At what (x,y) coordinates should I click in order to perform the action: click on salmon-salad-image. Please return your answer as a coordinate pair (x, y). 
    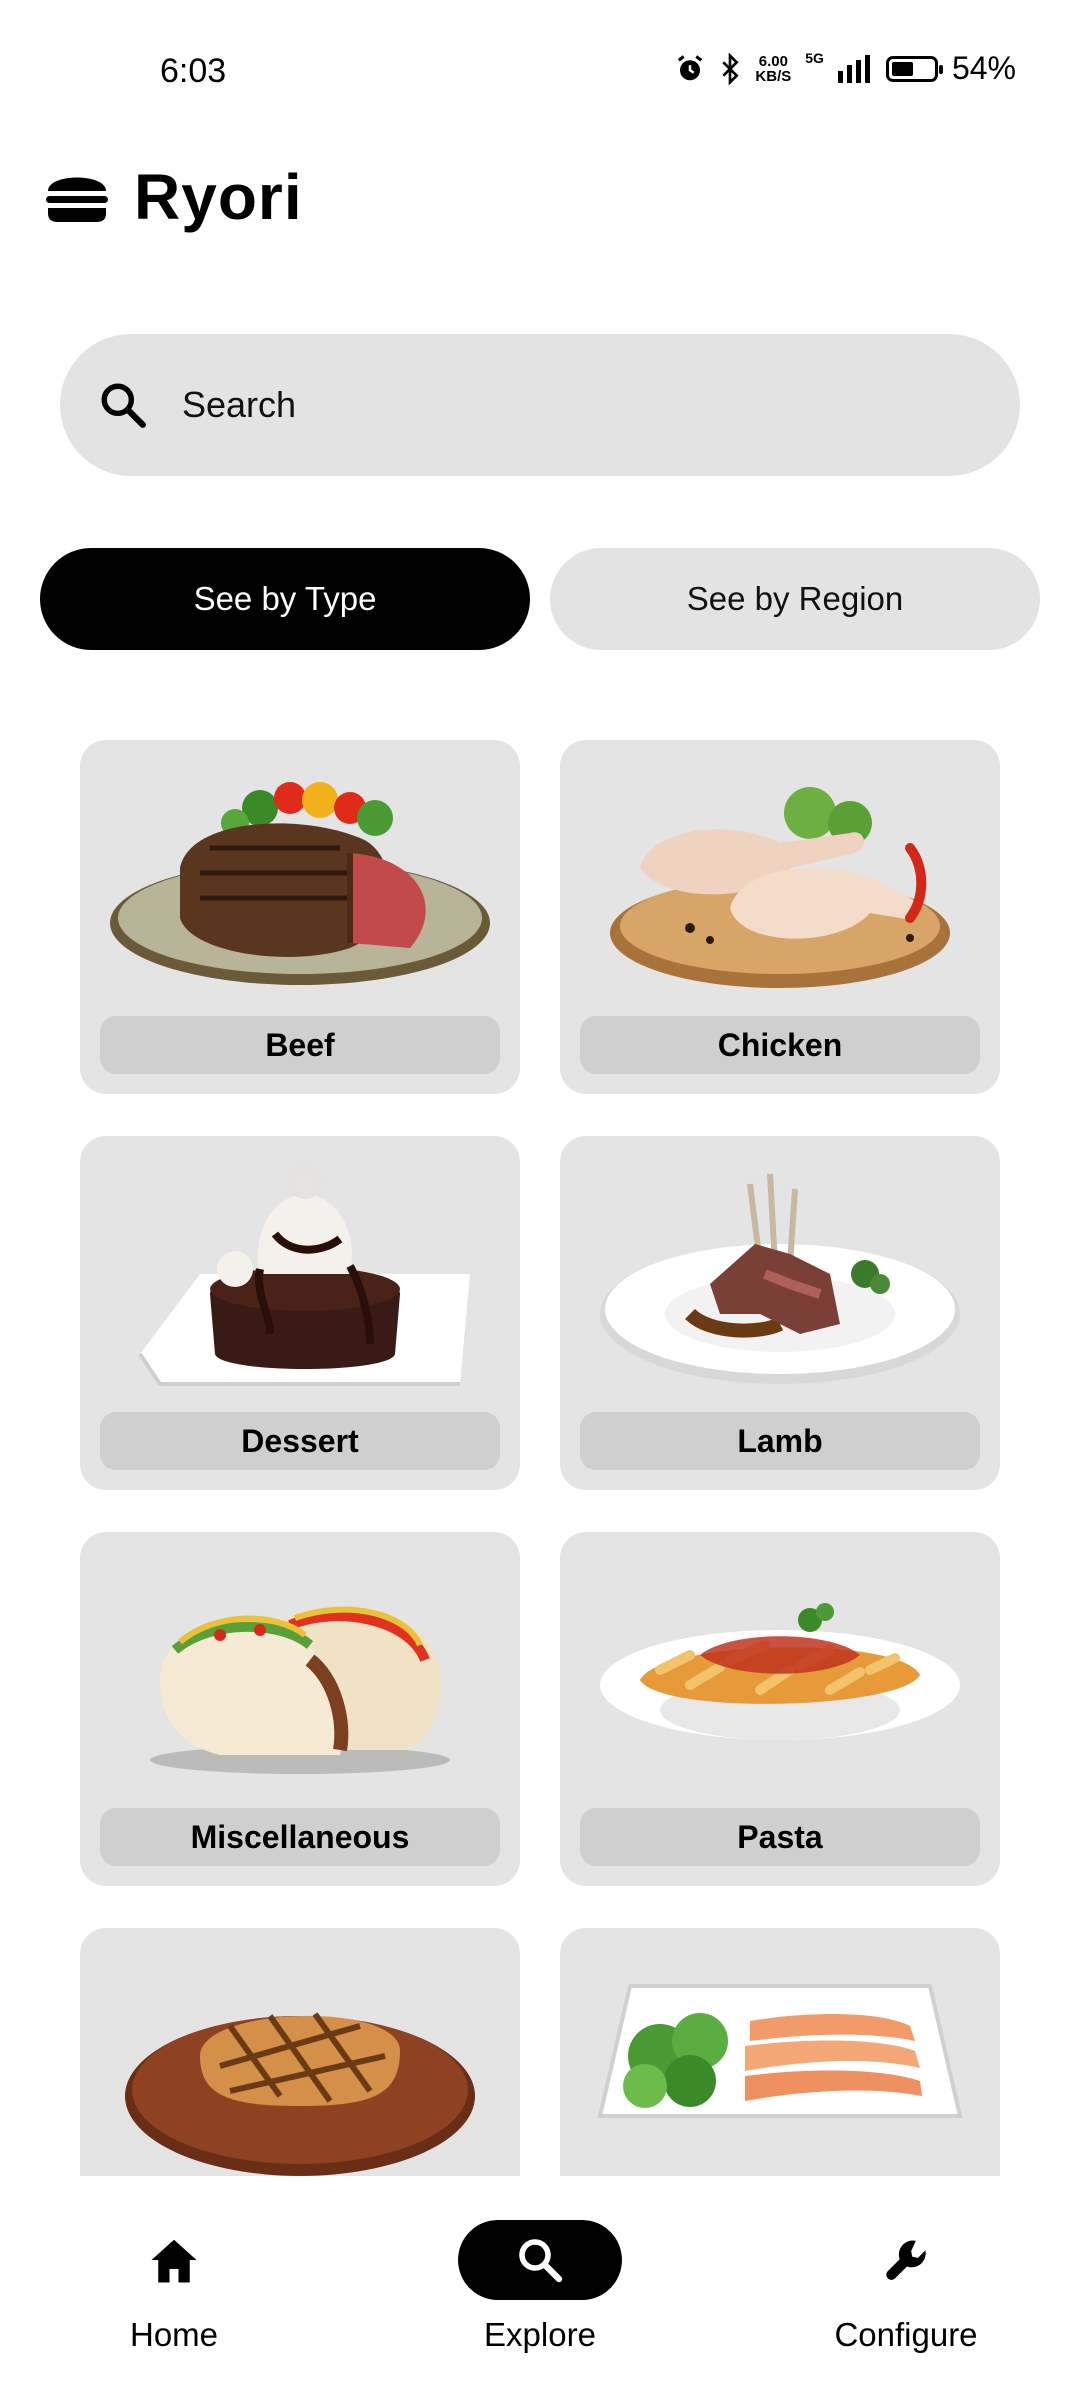
    Looking at the image, I should click on (780, 2051).